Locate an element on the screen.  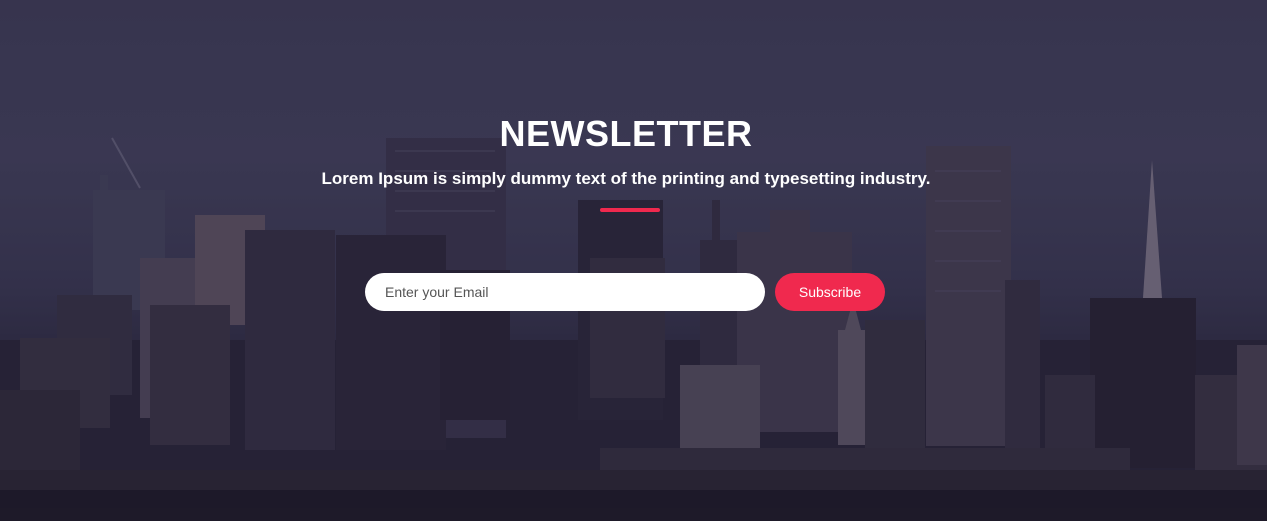
accent-divider is located at coordinates (630, 210).